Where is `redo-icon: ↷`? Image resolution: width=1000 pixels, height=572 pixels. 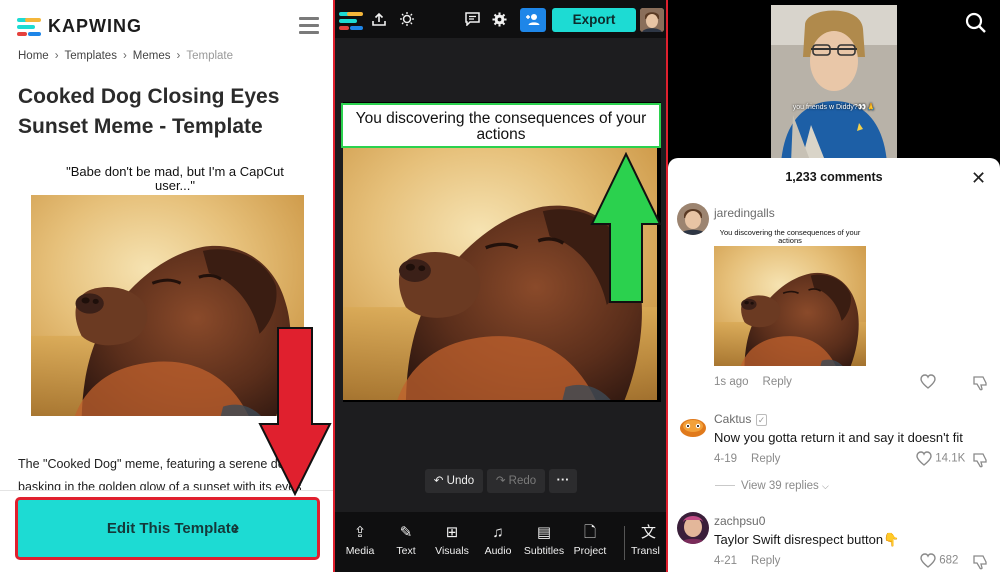 redo-icon: ↷ is located at coordinates (500, 481).